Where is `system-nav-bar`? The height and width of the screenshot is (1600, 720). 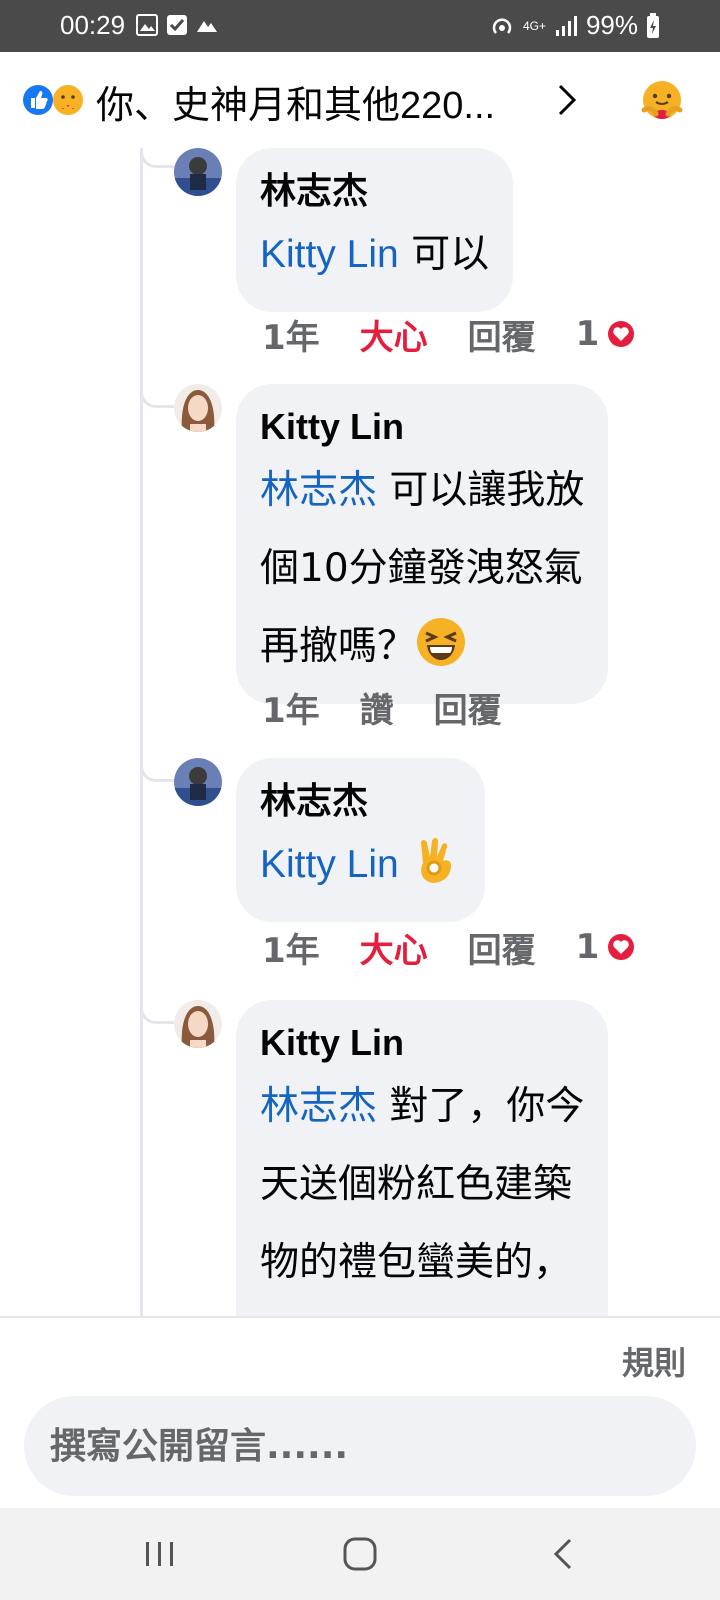 system-nav-bar is located at coordinates (360, 1554).